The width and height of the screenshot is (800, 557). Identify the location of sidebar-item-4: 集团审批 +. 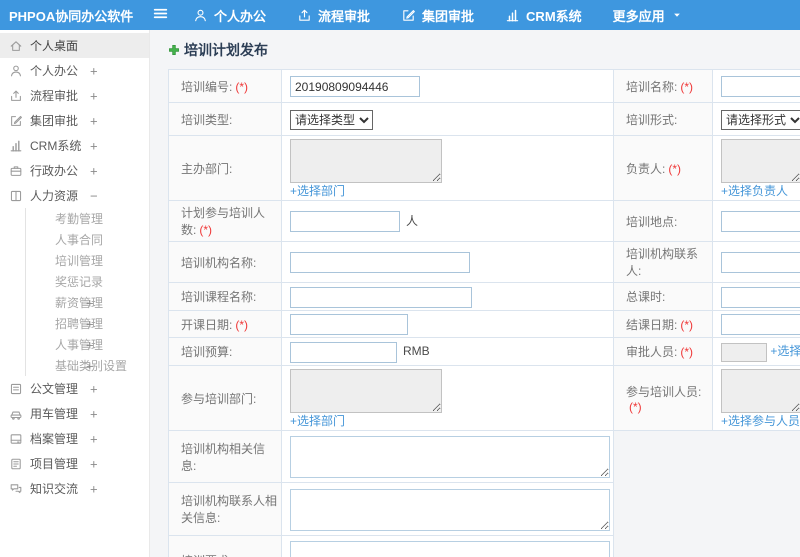
(74, 120).